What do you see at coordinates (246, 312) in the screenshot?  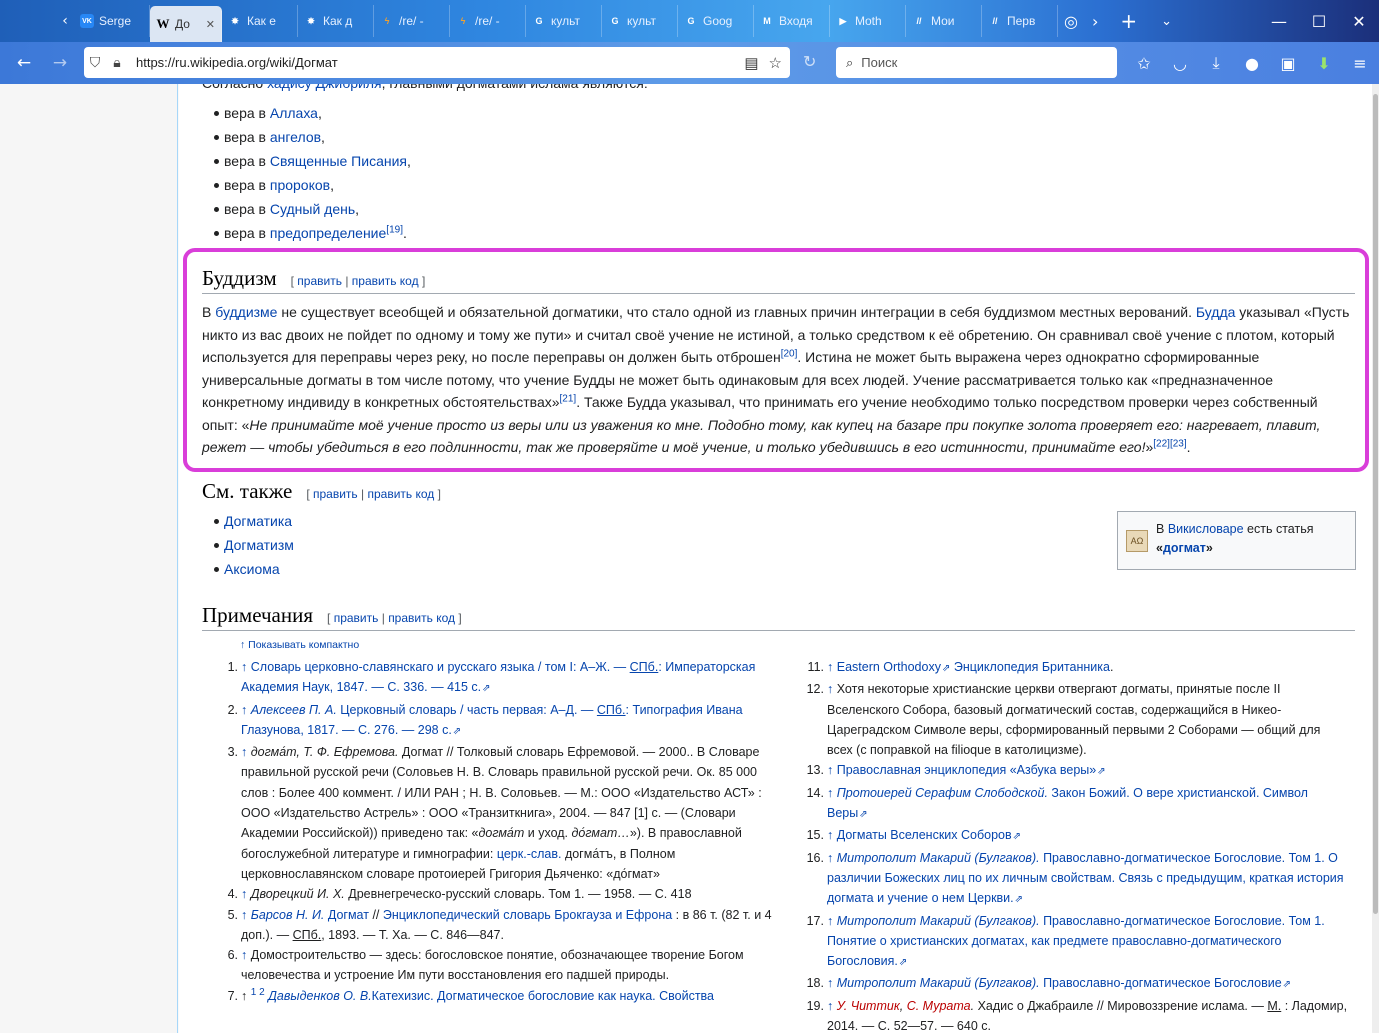 I see `link-buddhism: буддизме` at bounding box center [246, 312].